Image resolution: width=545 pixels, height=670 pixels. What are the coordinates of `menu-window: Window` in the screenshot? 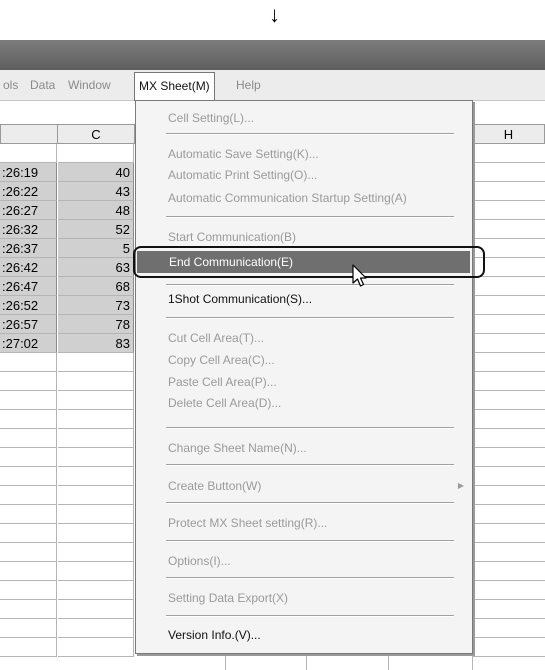 It's located at (89, 85).